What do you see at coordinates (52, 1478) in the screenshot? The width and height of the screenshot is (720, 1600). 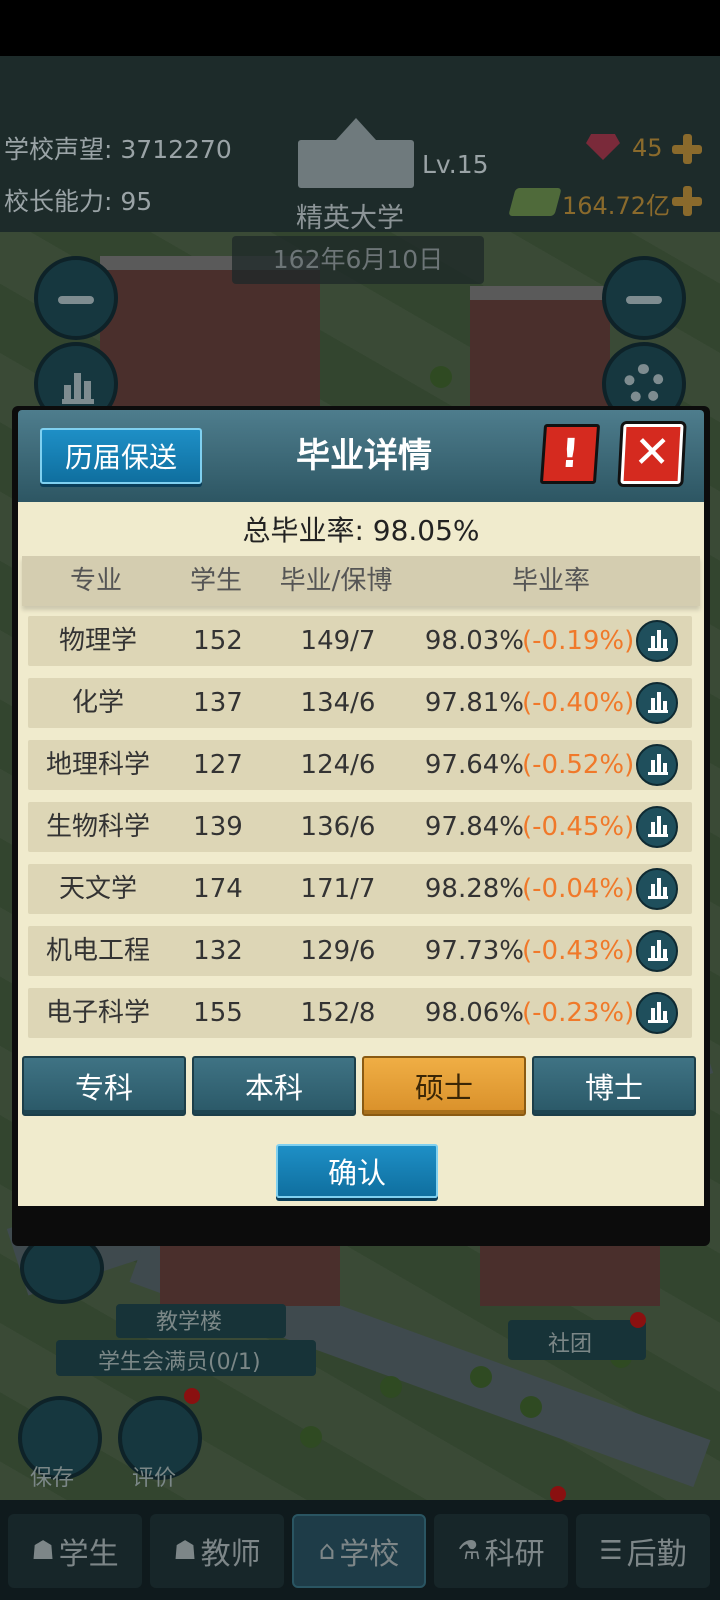 I see `save-label: 保存` at bounding box center [52, 1478].